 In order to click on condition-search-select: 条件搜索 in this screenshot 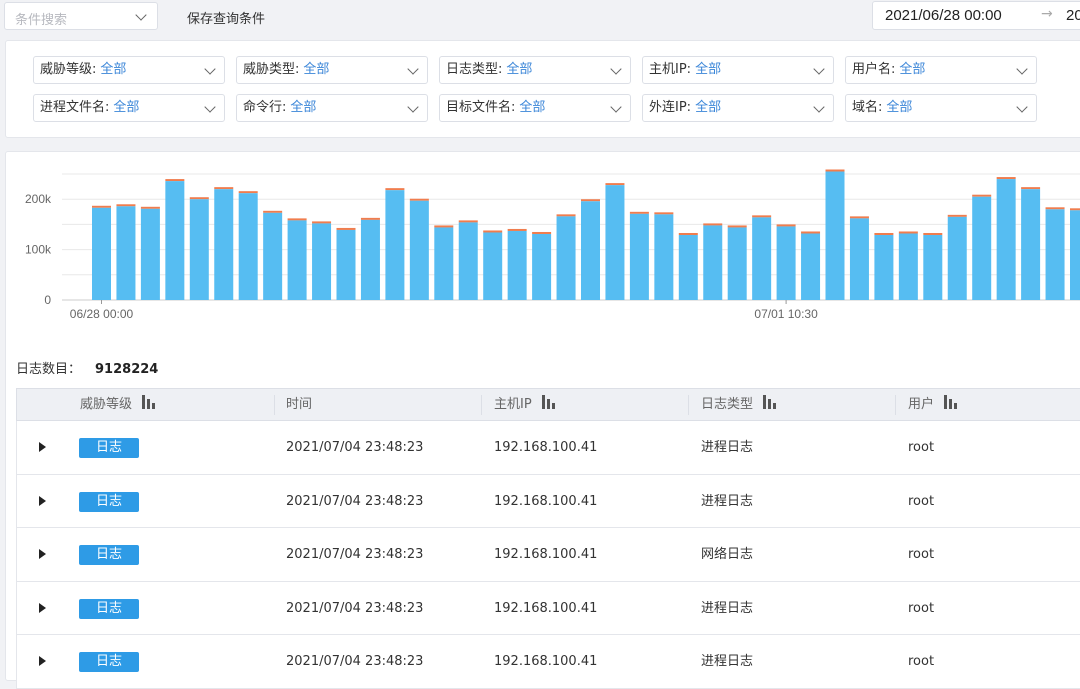, I will do `click(81, 16)`.